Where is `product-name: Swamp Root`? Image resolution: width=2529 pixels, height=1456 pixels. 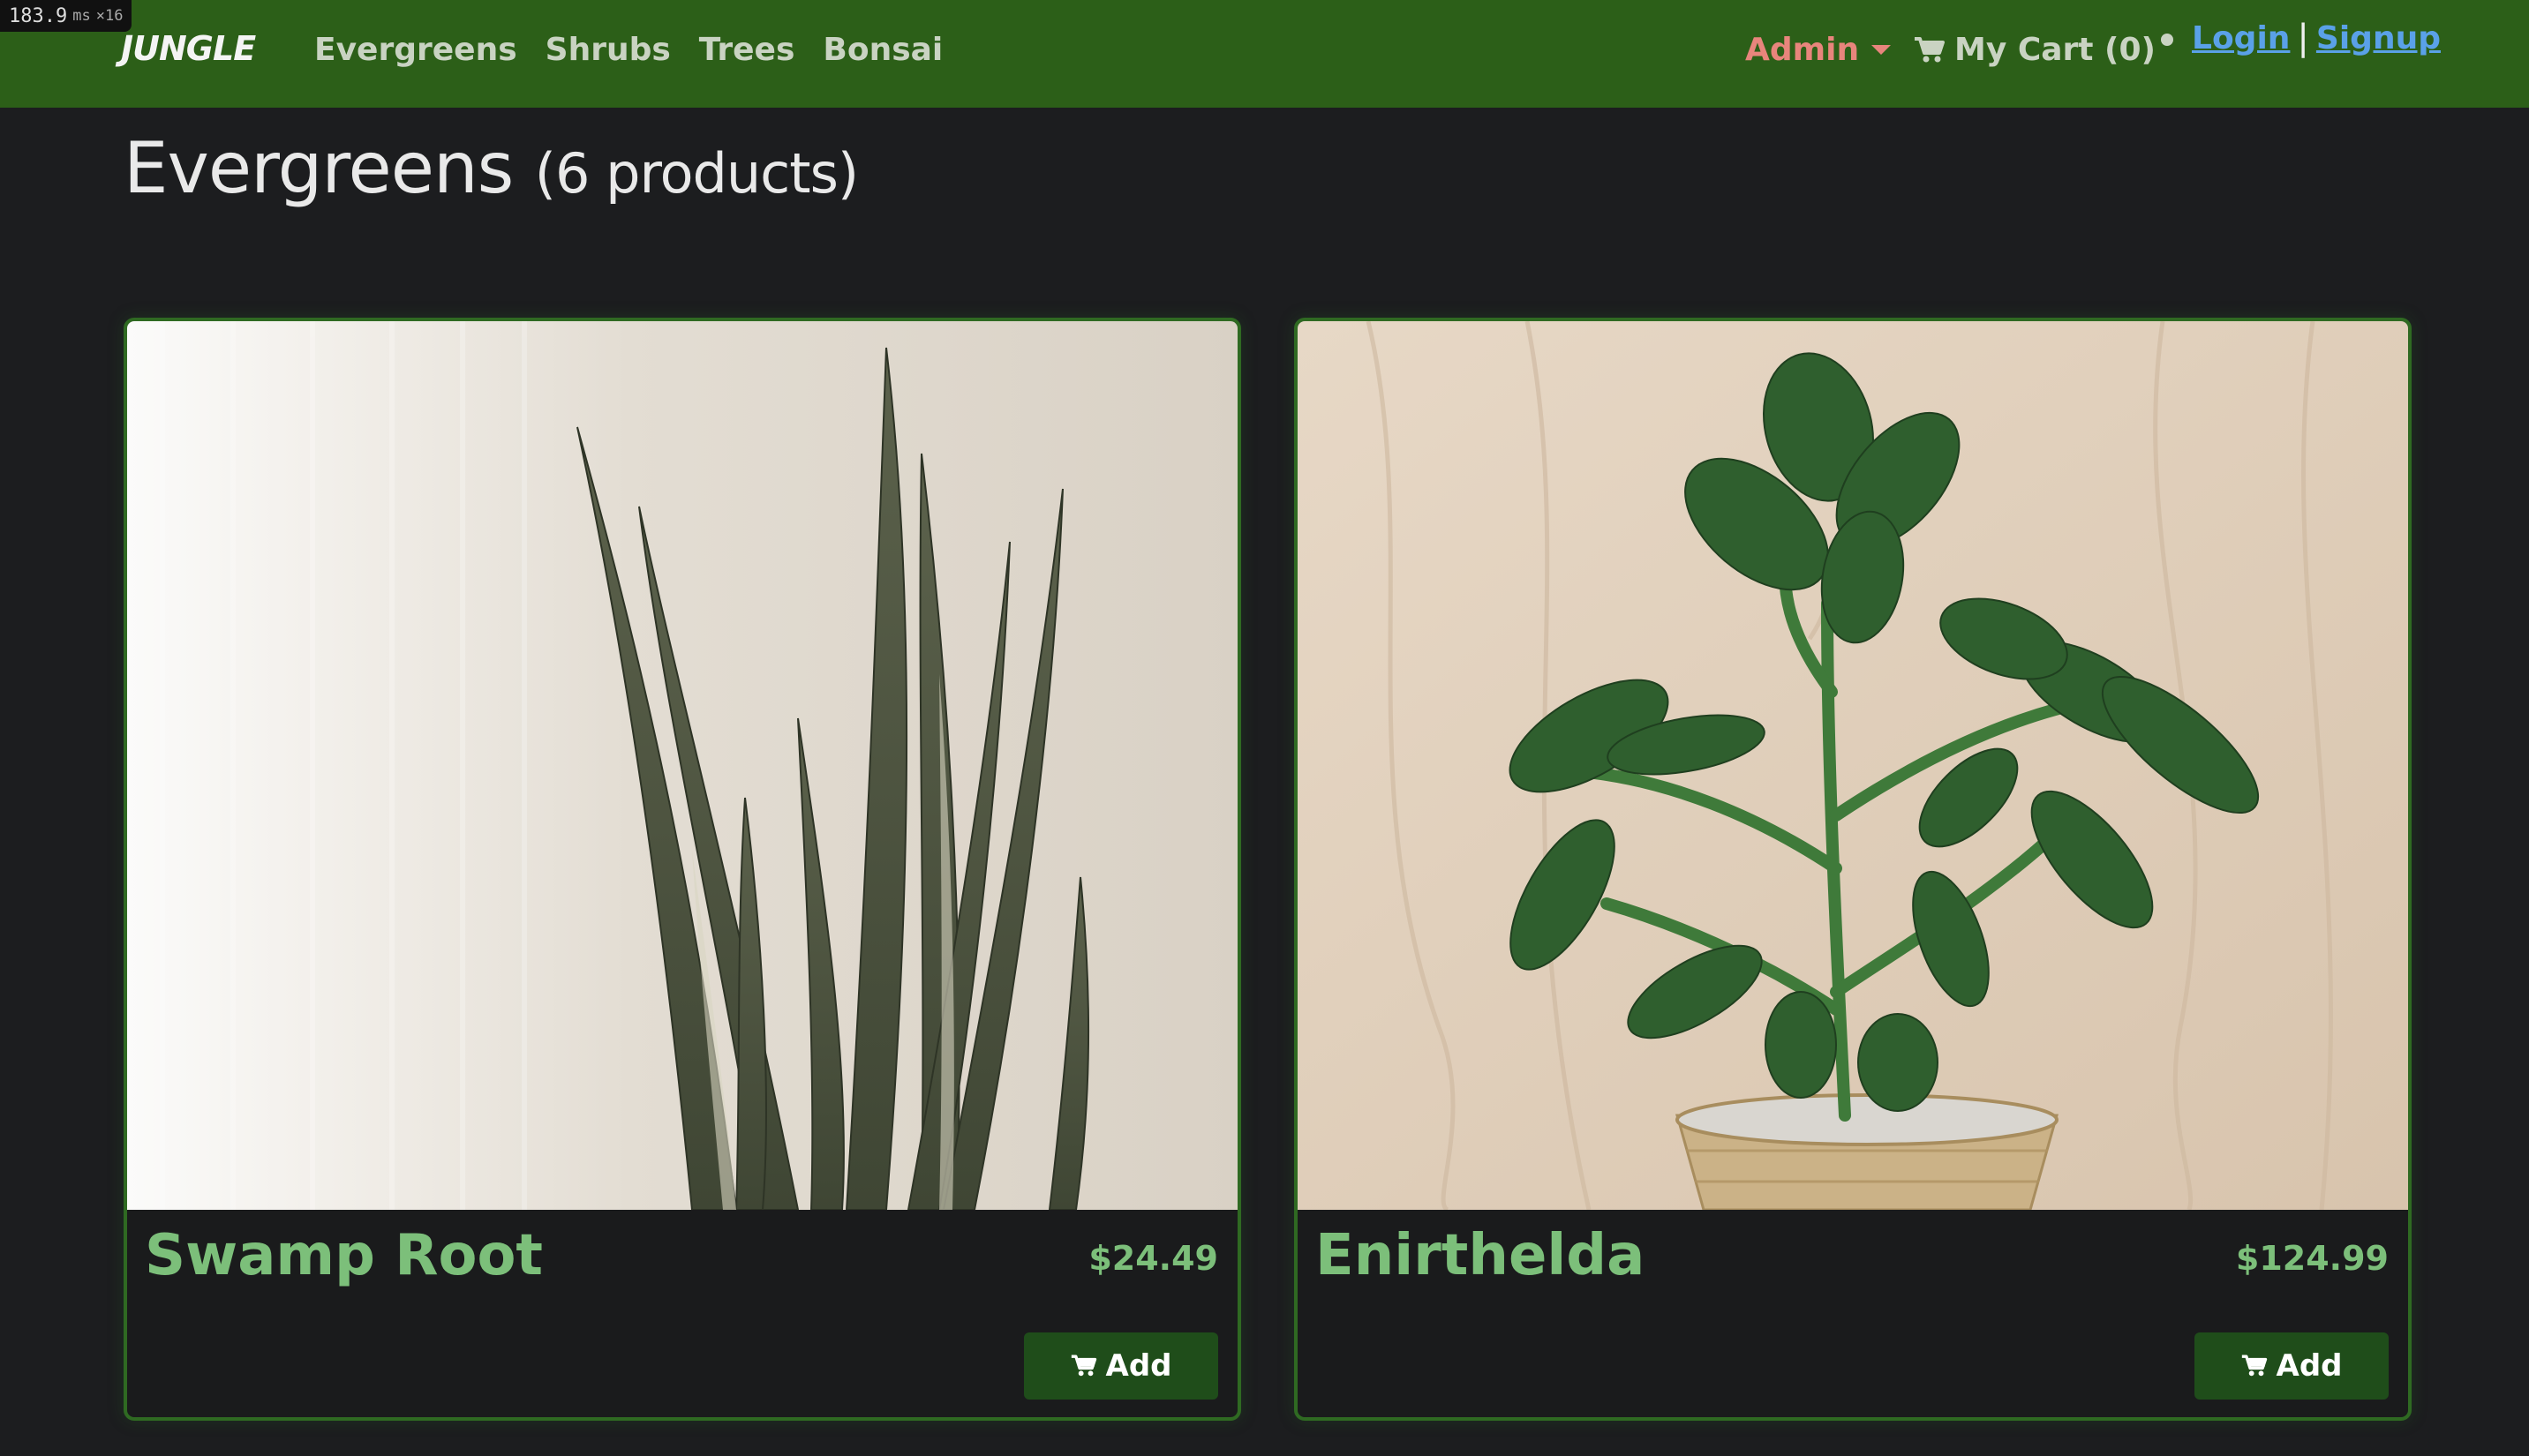 product-name: Swamp Root is located at coordinates (344, 1255).